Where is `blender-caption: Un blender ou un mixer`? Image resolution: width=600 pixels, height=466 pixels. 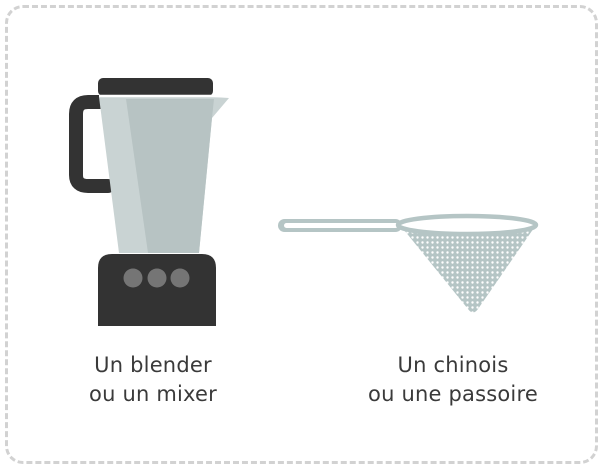
blender-caption: Un blender ou un mixer is located at coordinates (153, 380).